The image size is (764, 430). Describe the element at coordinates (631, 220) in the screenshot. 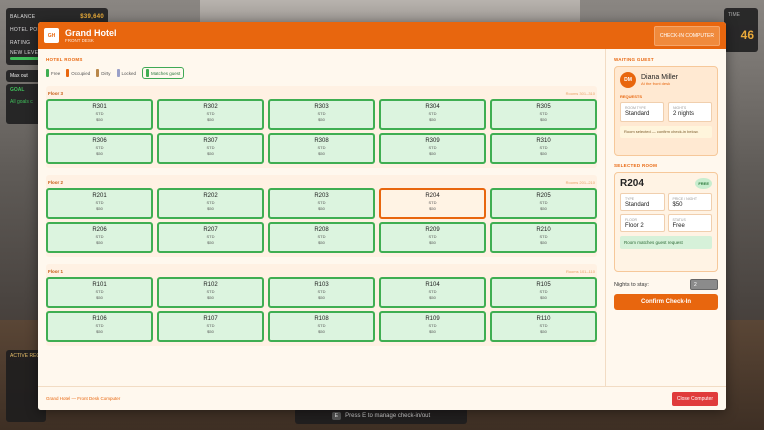

I see `selected-room-floor-label: FLOOR` at that location.